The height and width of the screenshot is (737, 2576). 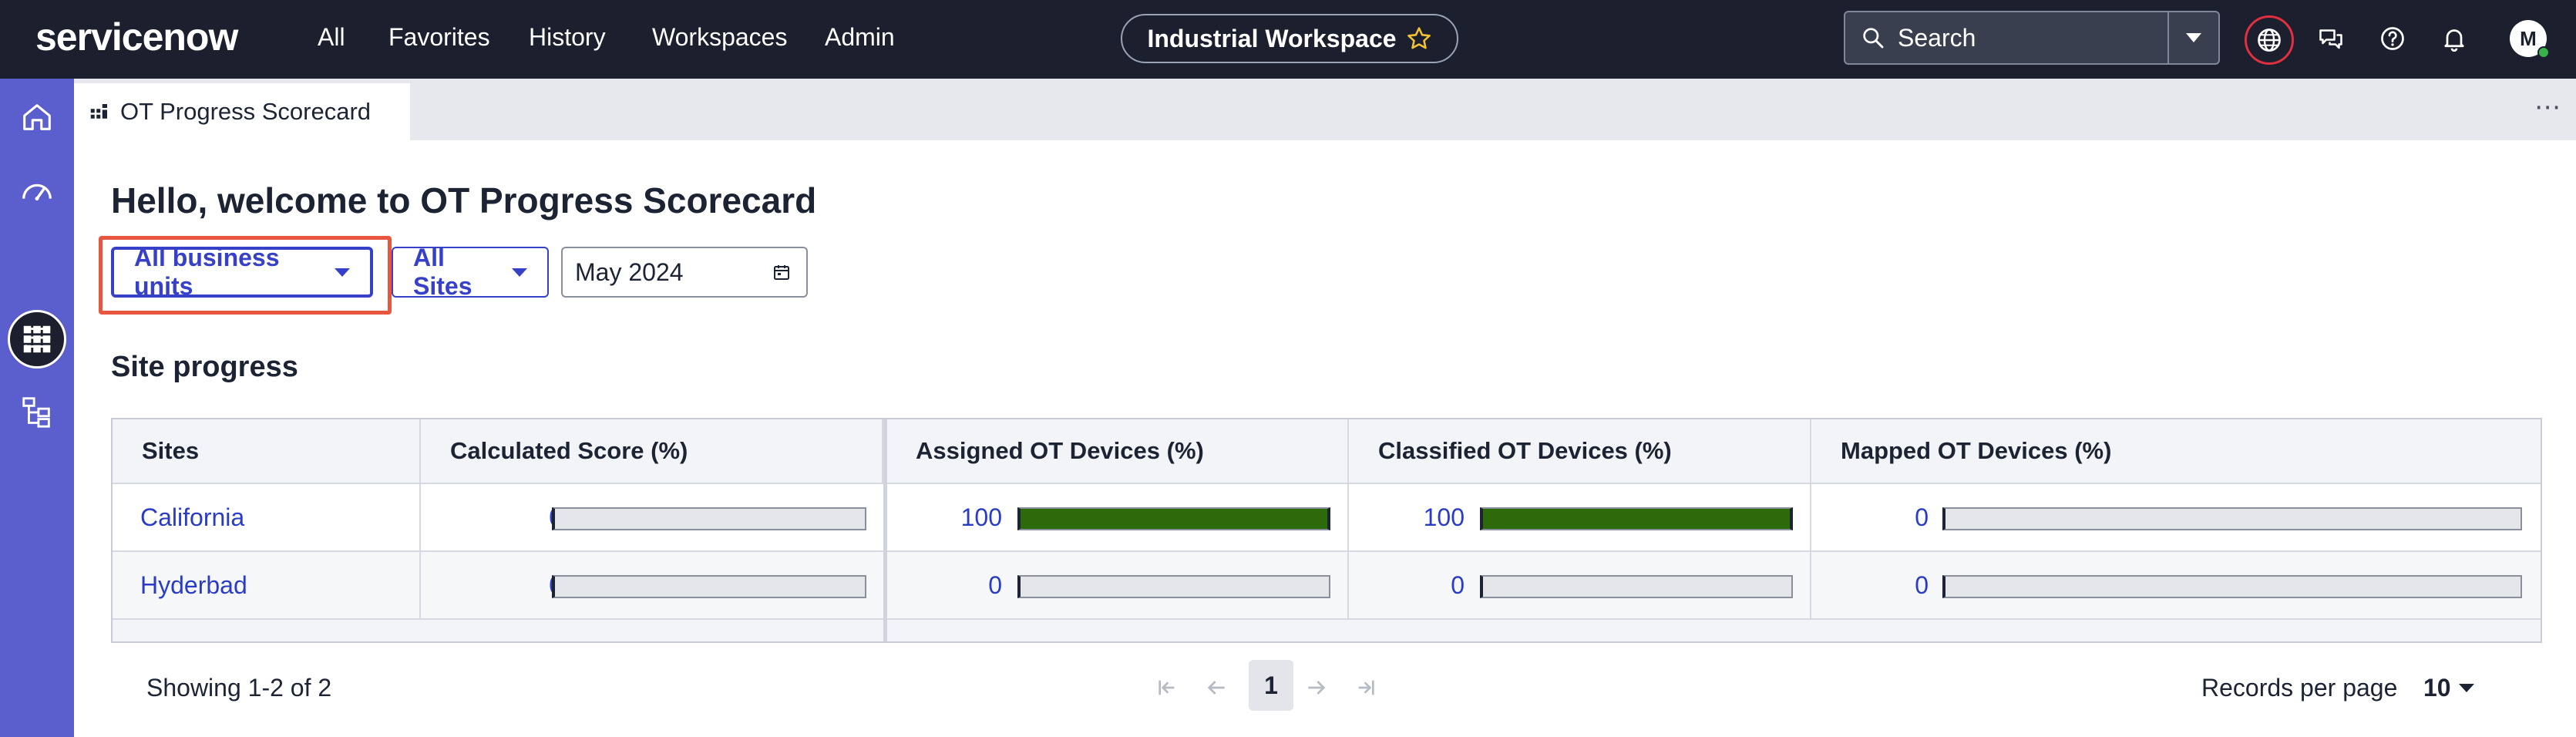 I want to click on workspace-label: Industrial Workspace, so click(x=1272, y=38).